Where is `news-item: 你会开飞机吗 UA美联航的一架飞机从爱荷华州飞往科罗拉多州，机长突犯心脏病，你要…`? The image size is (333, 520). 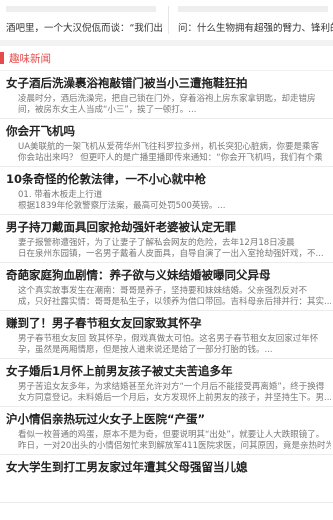 news-item: 你会开飞机吗 UA美联航的一架飞机从爱荷华州飞往科罗拉多州，机长突犯心脏病，你要… is located at coordinates (166, 143).